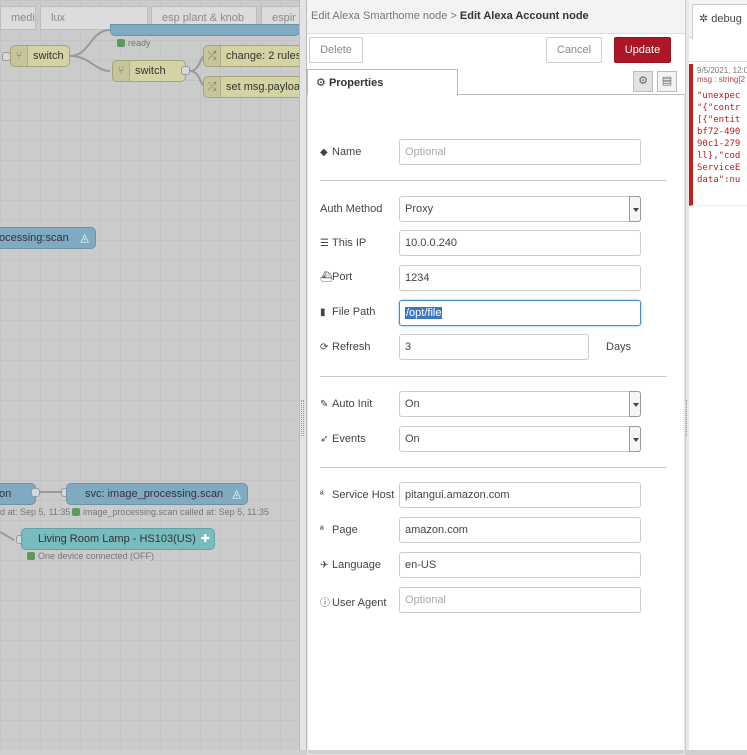 Image resolution: width=747 pixels, height=755 pixels. What do you see at coordinates (520, 313) in the screenshot?
I see `file-path-input: /opt/file` at bounding box center [520, 313].